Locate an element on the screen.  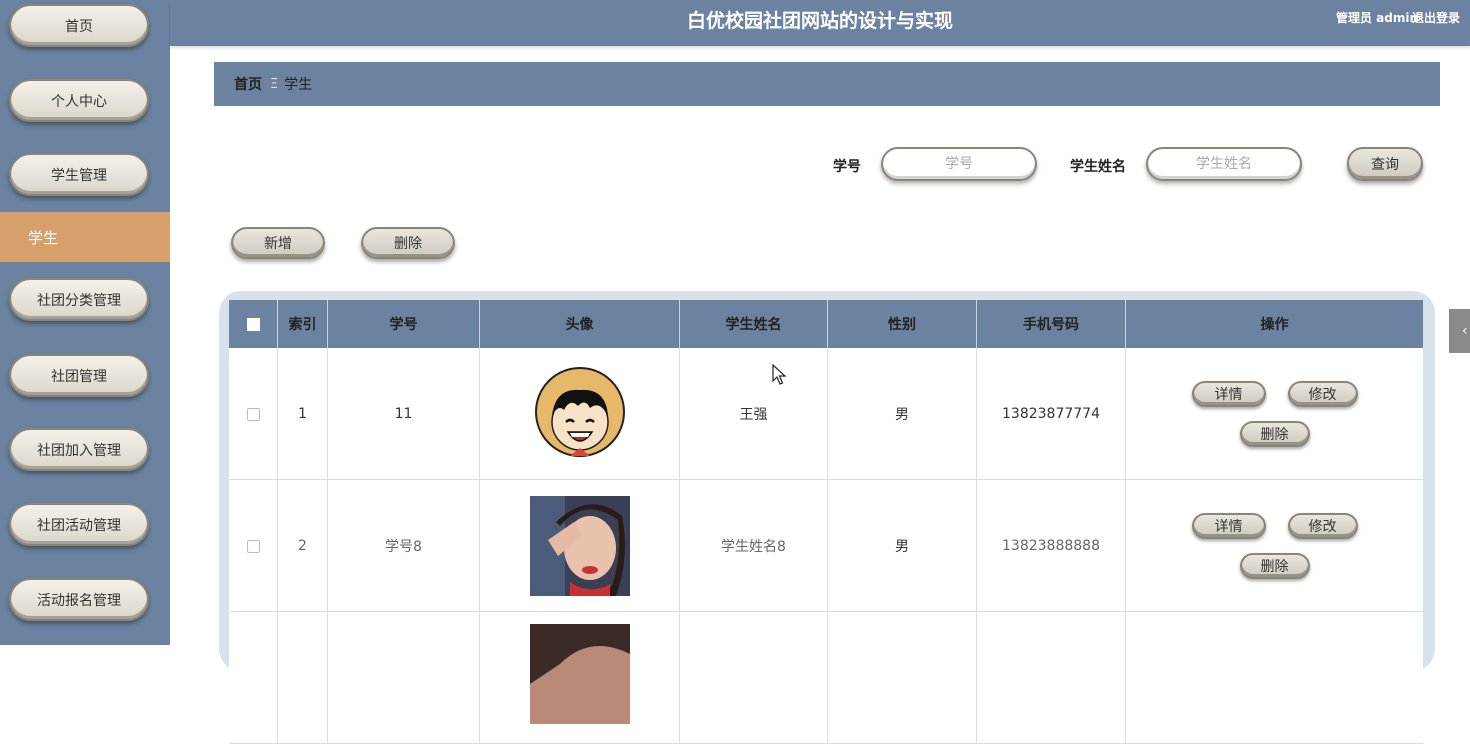
cell-index: 2 is located at coordinates (303, 546).